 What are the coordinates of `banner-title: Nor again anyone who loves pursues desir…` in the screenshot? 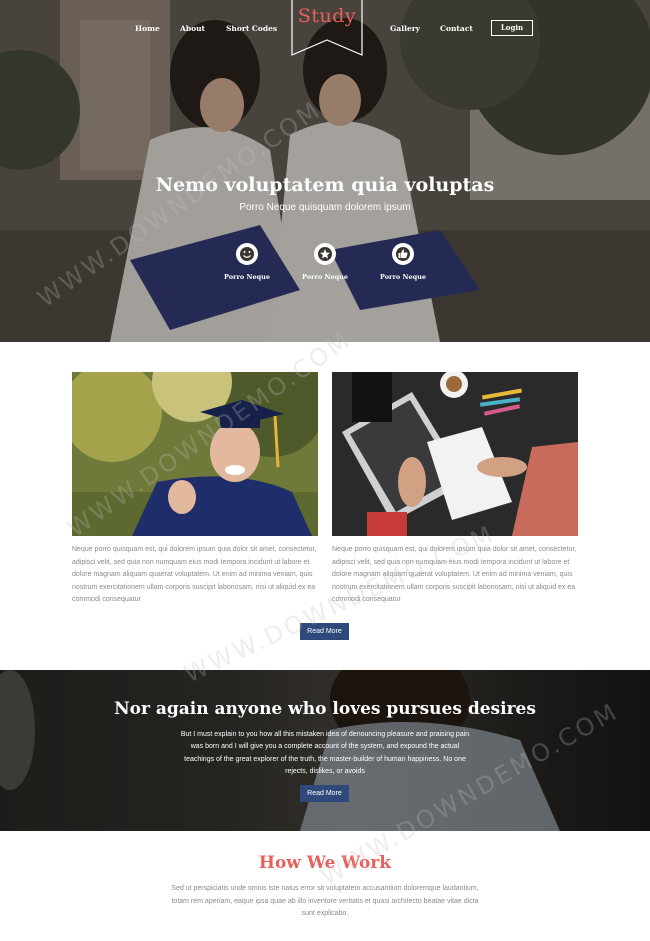 It's located at (325, 709).